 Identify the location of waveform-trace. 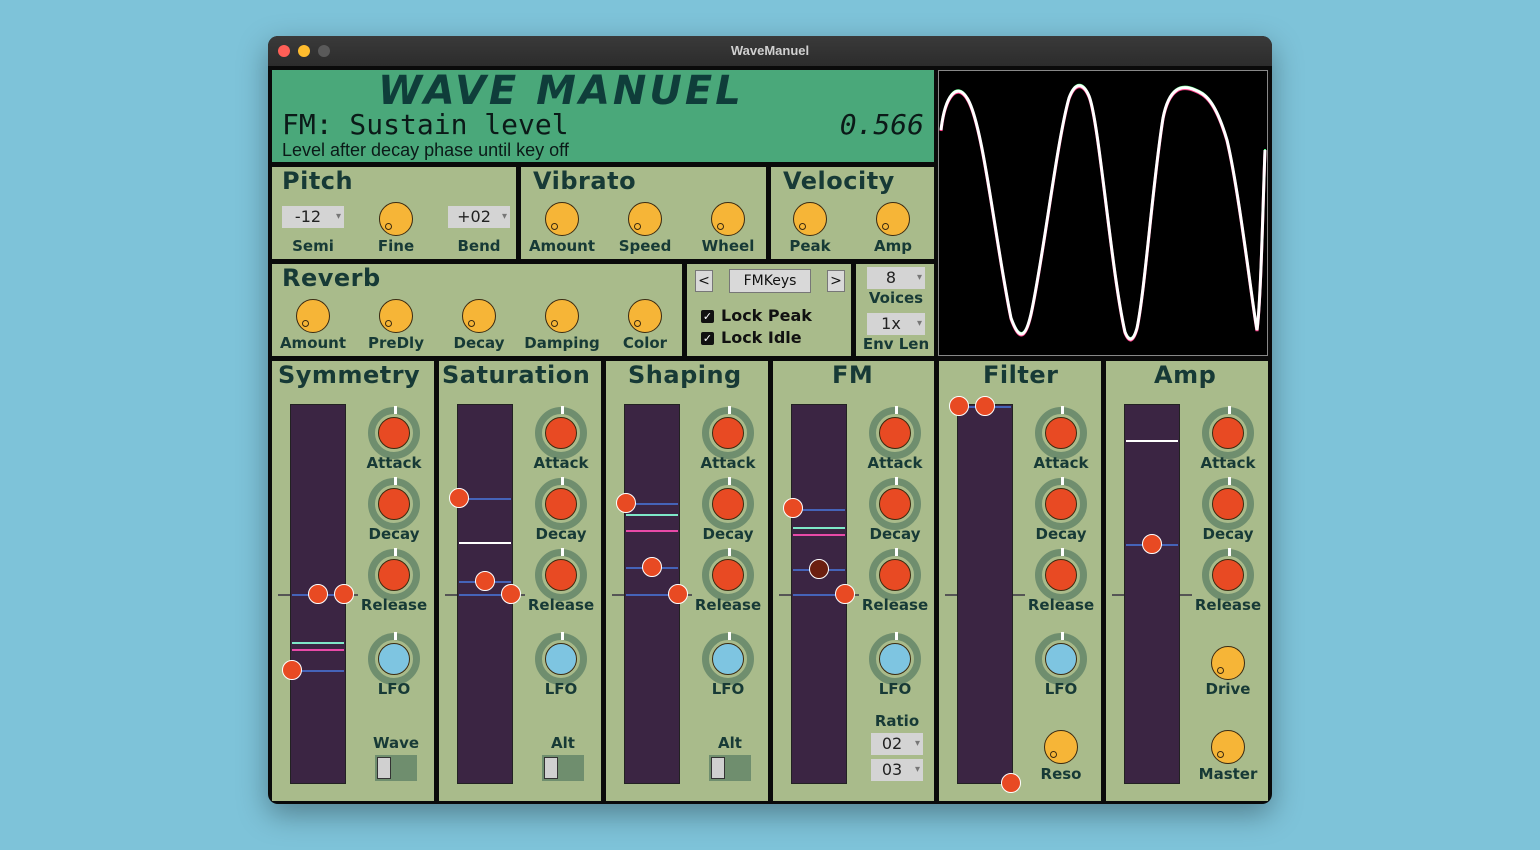
(1103, 212).